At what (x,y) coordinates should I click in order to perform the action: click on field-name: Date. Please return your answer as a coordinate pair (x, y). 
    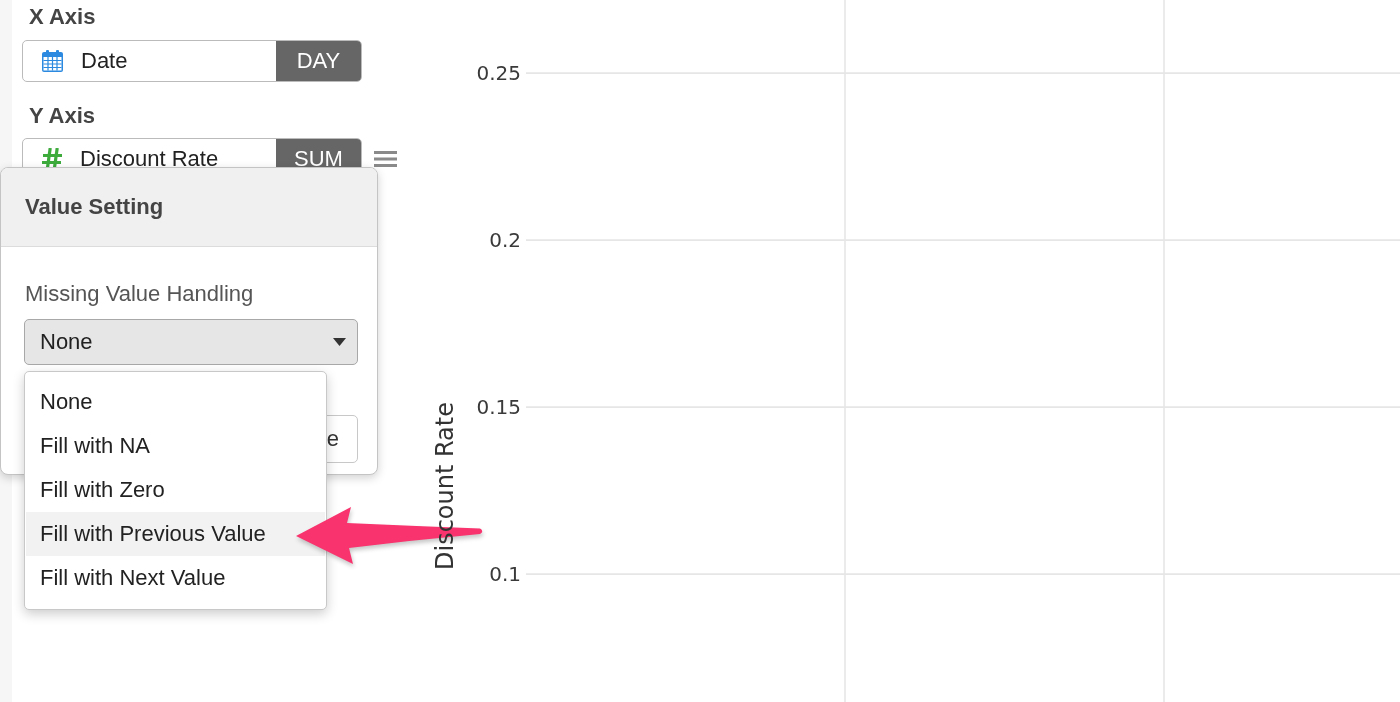
    Looking at the image, I should click on (104, 61).